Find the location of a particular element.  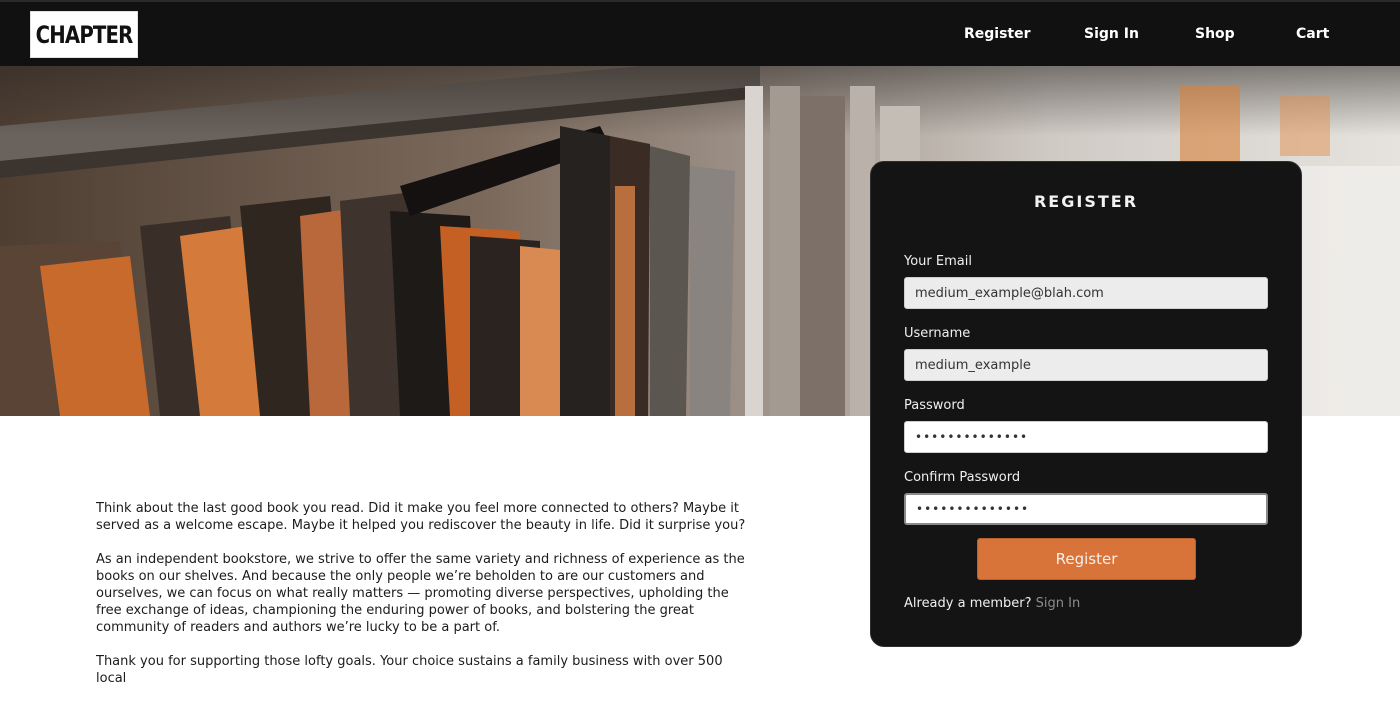

signin-link: Sign In is located at coordinates (1058, 603).